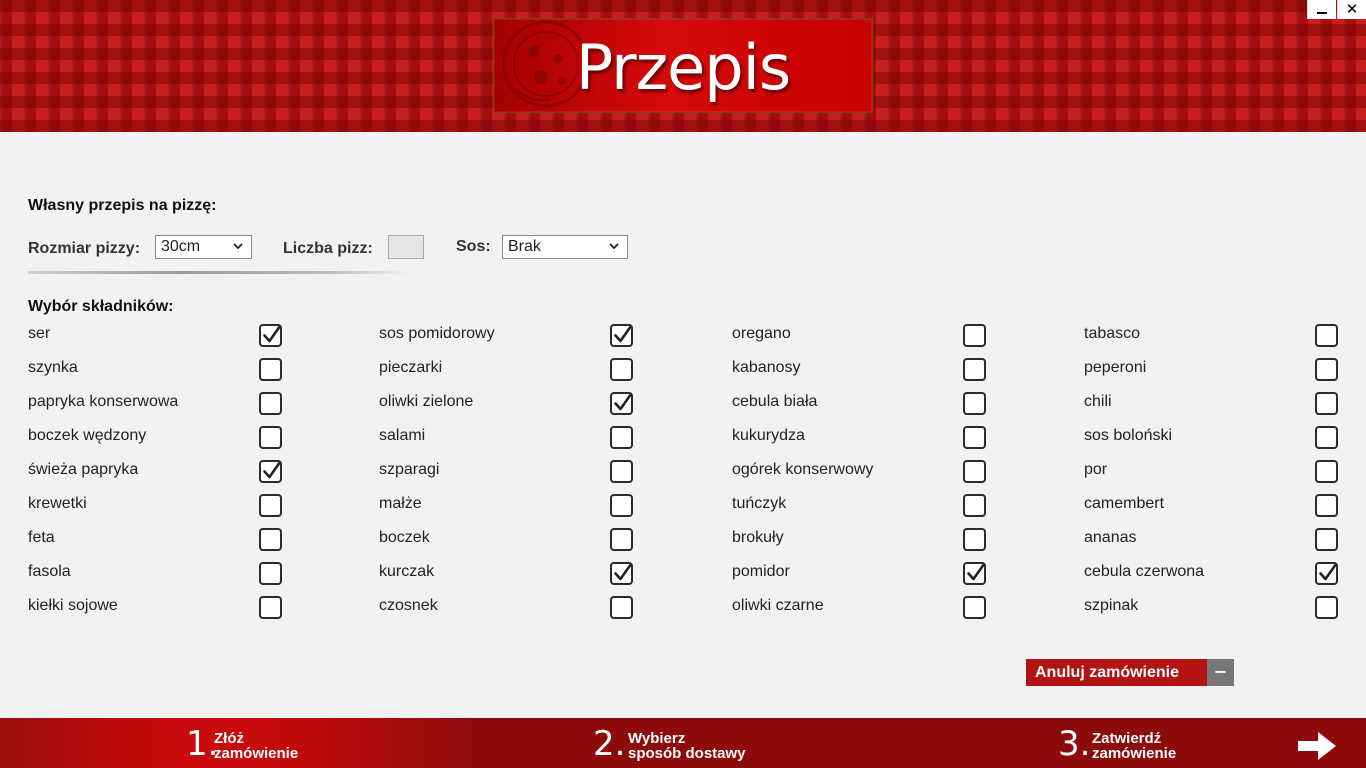  I want to click on step-choose-delivery: 2. Wybierz sposób dostawy, so click(703, 743).